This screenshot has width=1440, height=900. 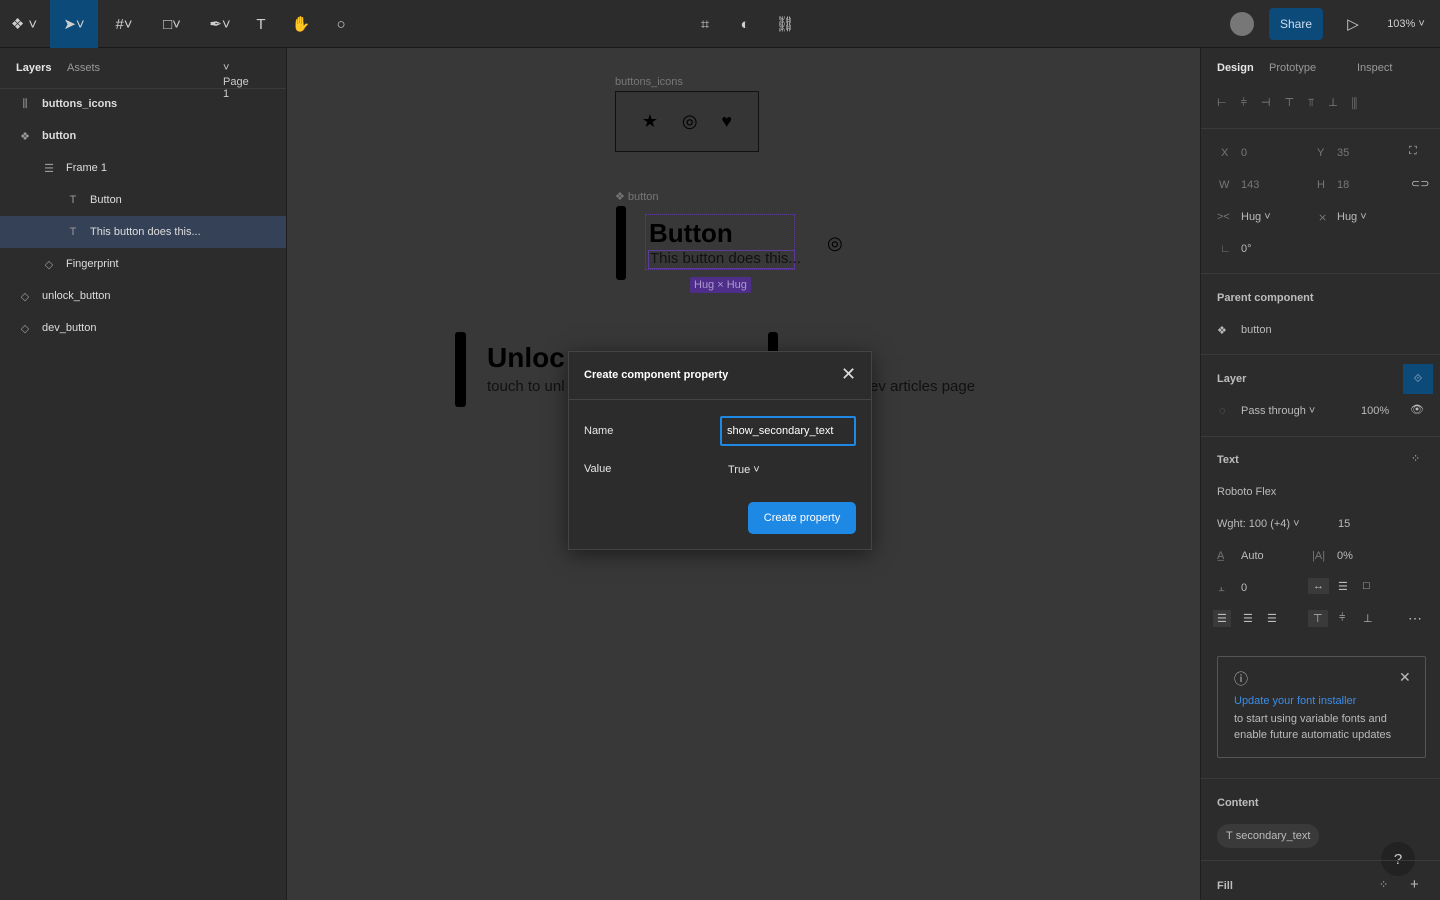 What do you see at coordinates (1414, 884) in the screenshot?
I see `add-fill-icon: +` at bounding box center [1414, 884].